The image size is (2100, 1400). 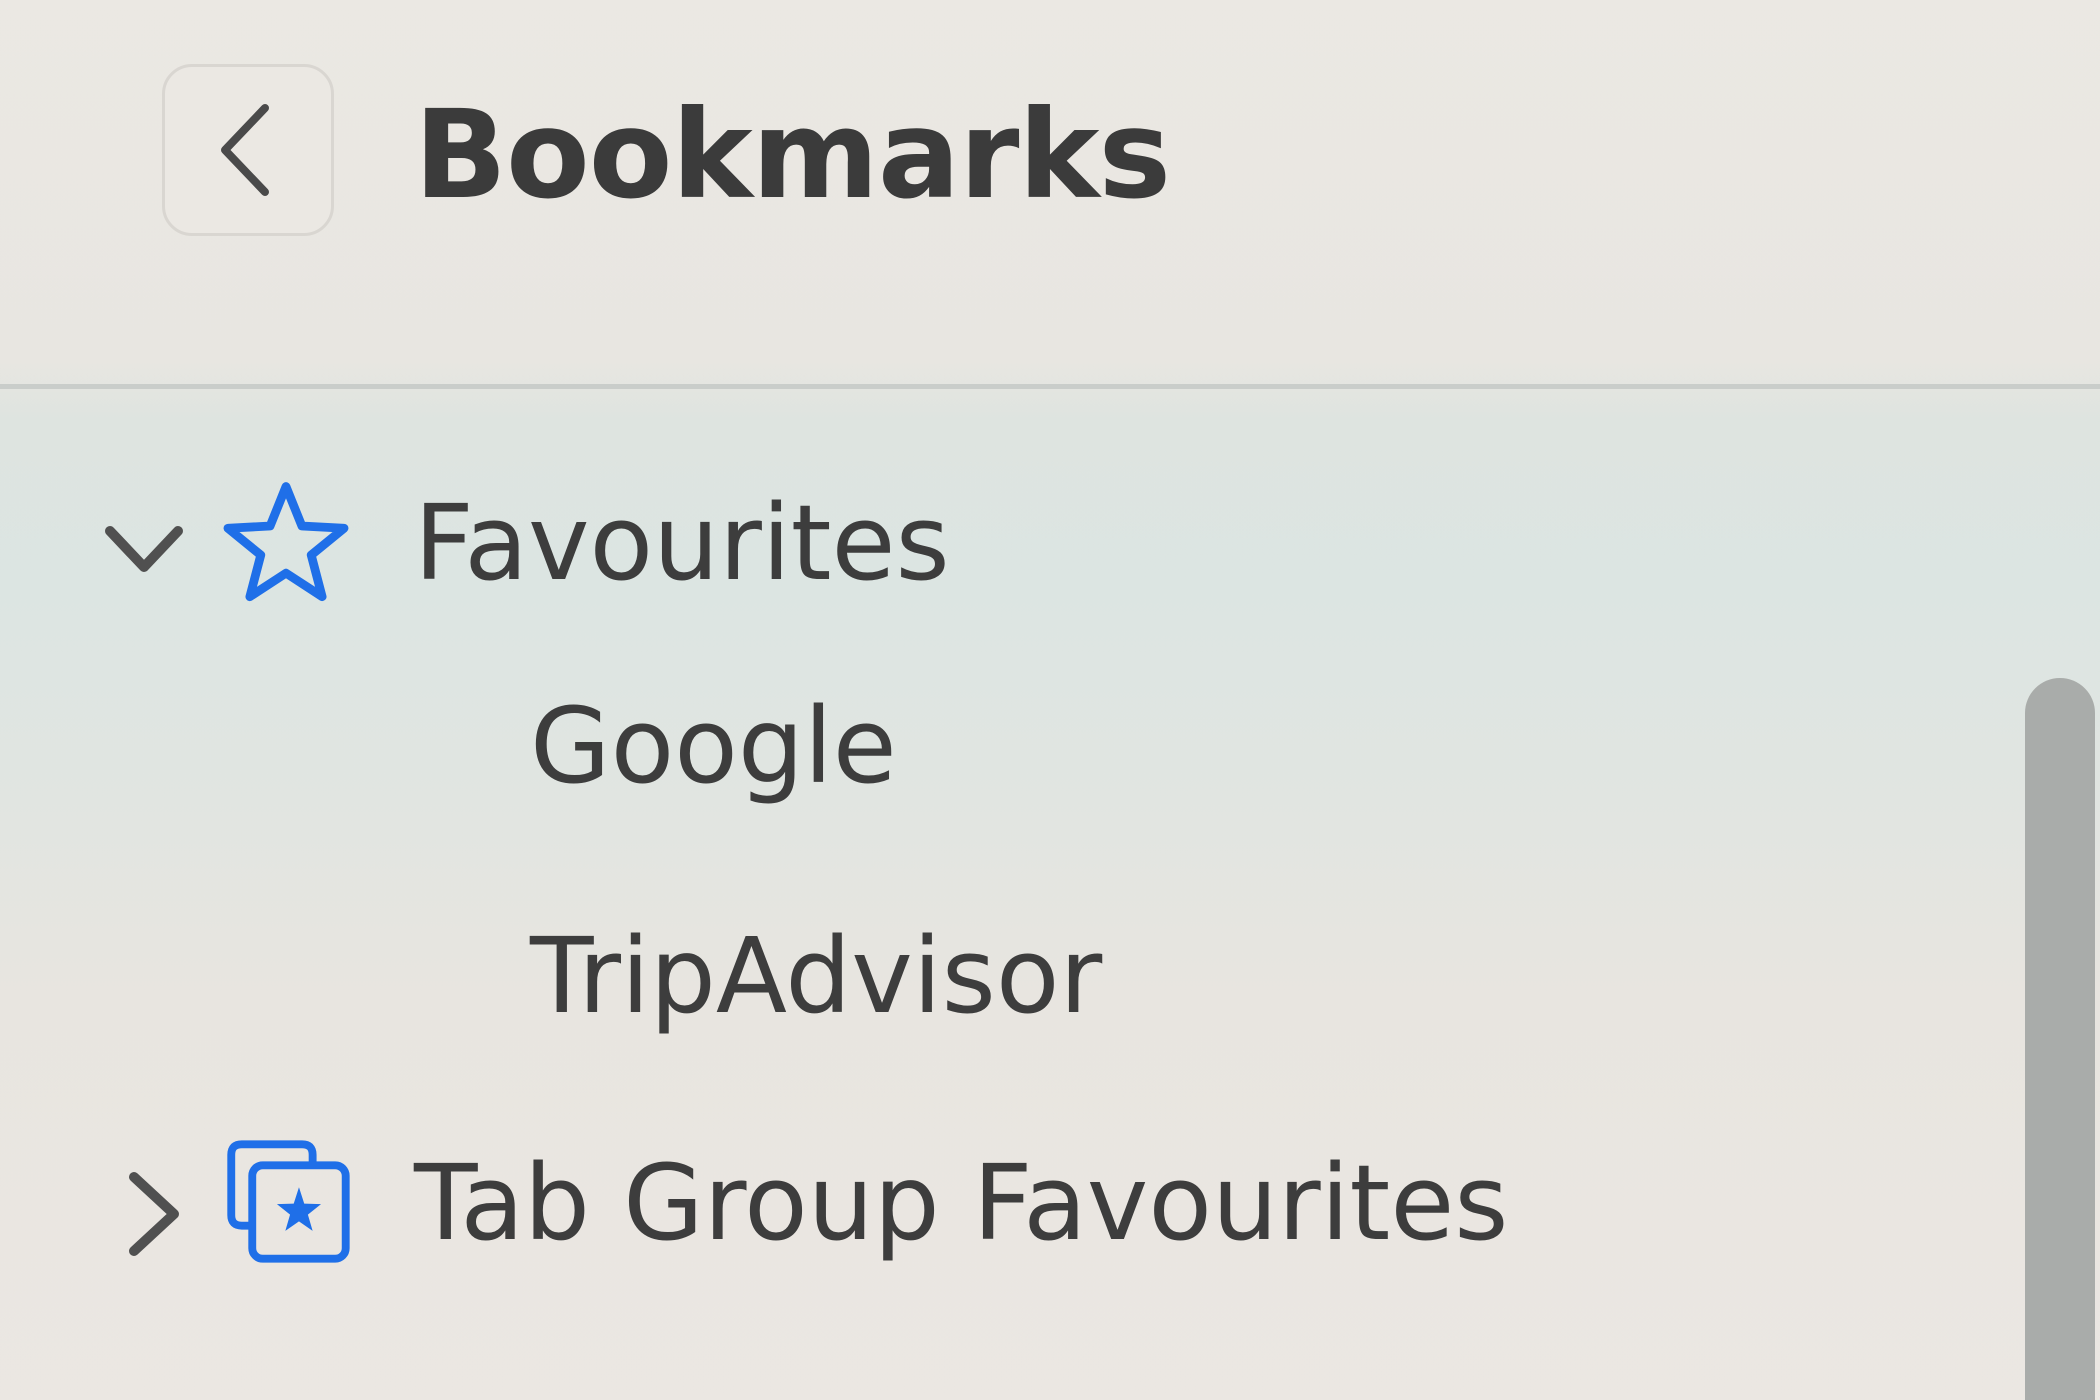 I want to click on back-button, so click(x=248, y=150).